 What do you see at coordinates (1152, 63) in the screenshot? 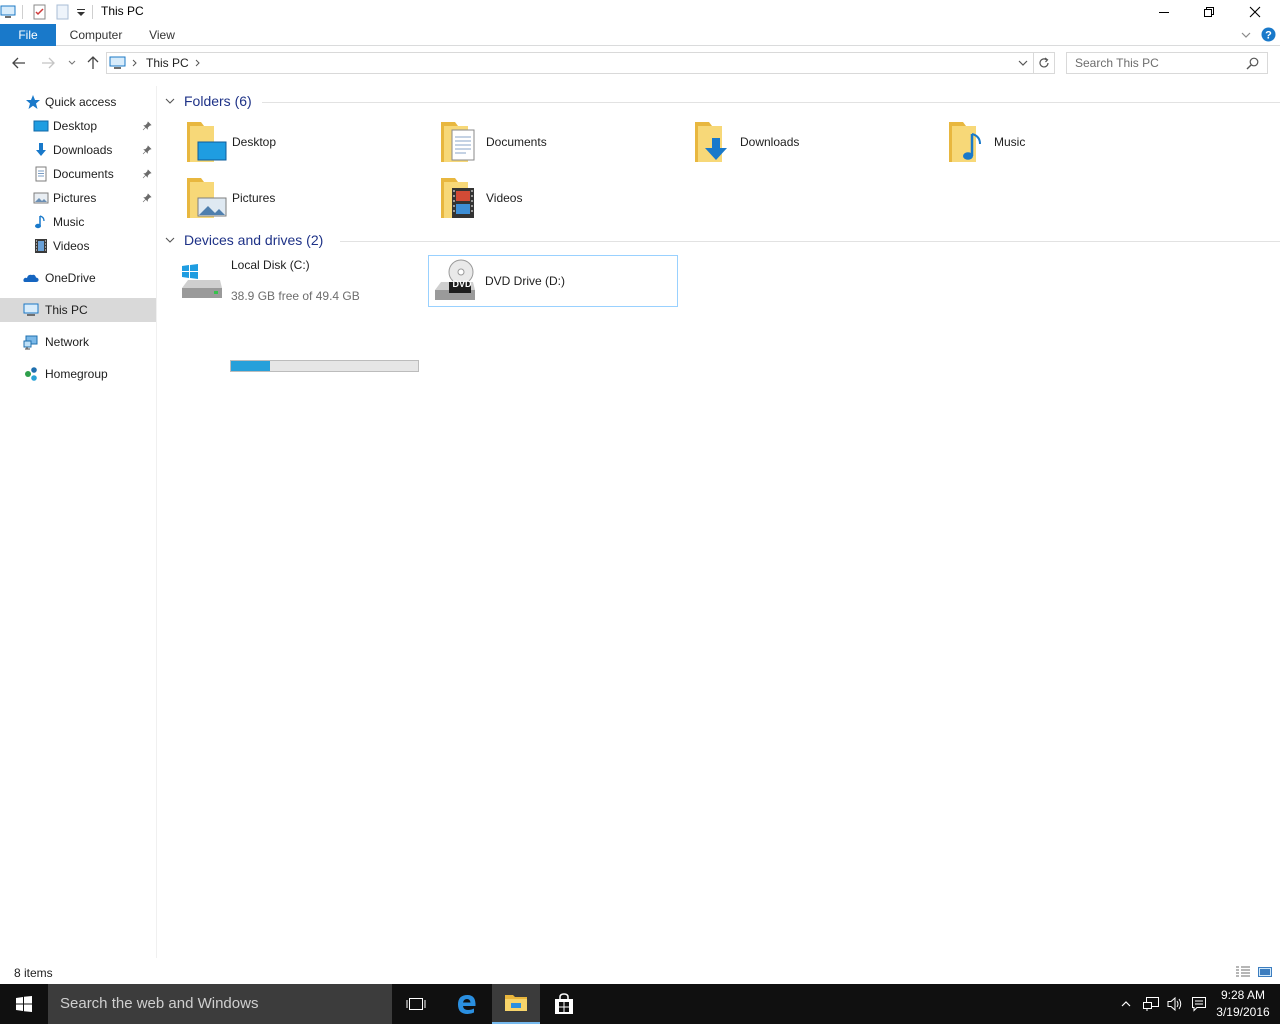
I see `search-input` at bounding box center [1152, 63].